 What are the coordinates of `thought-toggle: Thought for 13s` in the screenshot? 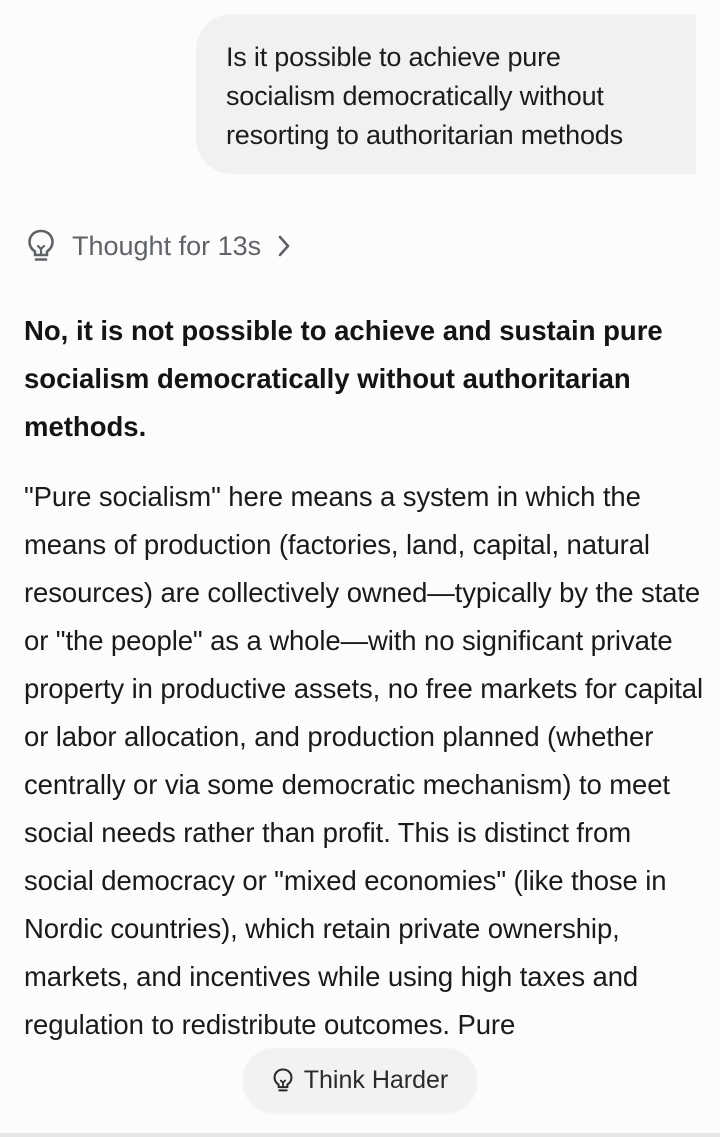 It's located at (157, 246).